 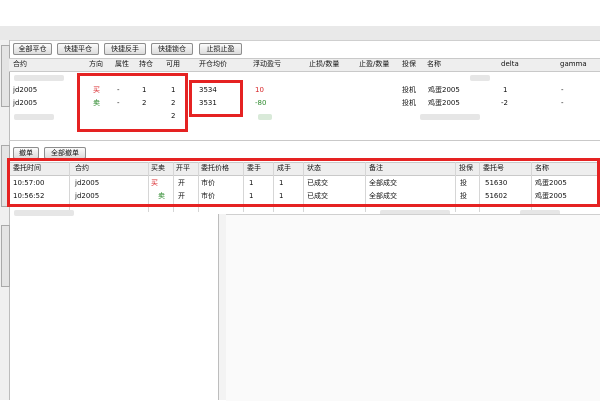 What do you see at coordinates (304, 169) in the screenshot?
I see `orders-header: 委托时间 合约 买卖 开平 委托价格 委手 成手 状态 备注 投保 委托号 名称` at bounding box center [304, 169].